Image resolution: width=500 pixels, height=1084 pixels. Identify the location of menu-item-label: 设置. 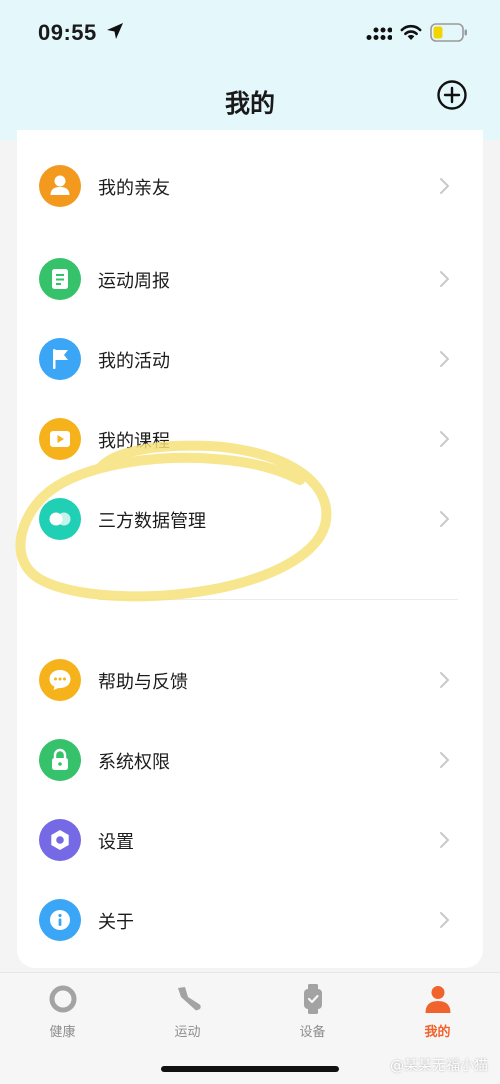
(116, 842).